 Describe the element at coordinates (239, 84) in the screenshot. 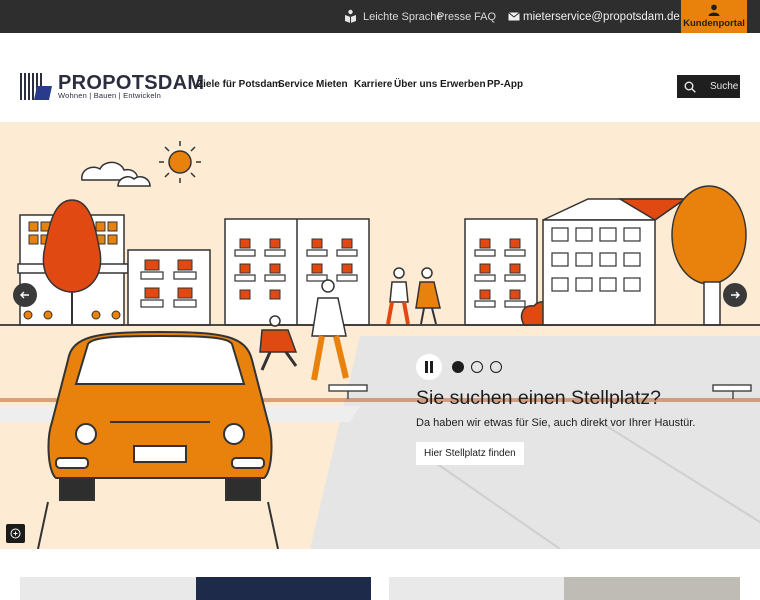

I see `nav-item-ziele: Ziele für Potsdam` at that location.